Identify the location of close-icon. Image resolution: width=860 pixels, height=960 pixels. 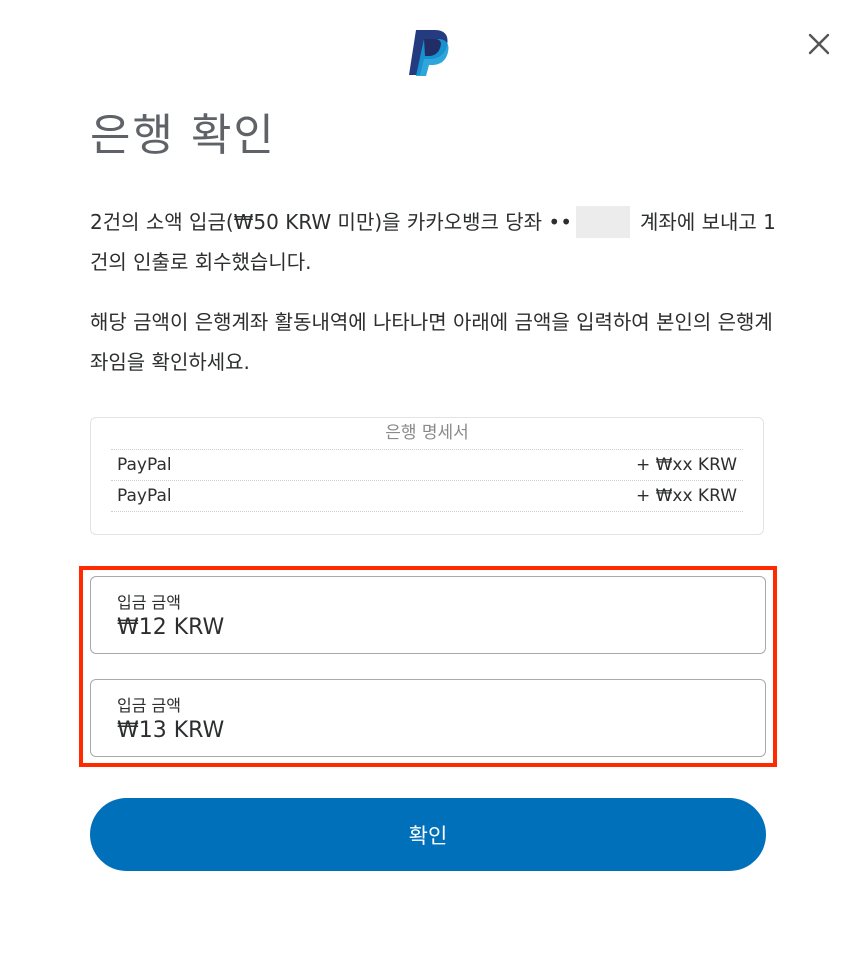
(819, 44).